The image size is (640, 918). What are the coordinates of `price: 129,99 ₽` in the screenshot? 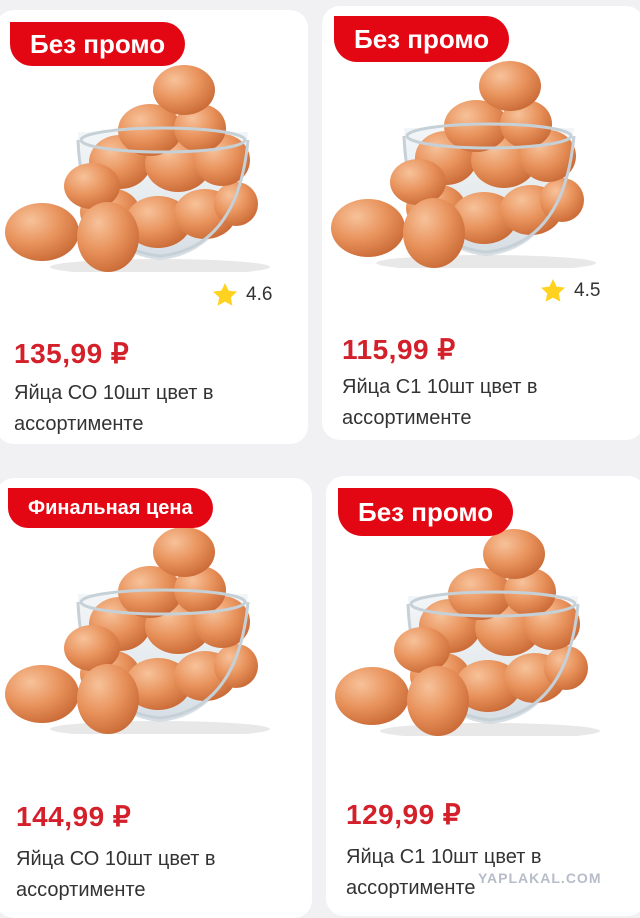 It's located at (404, 814).